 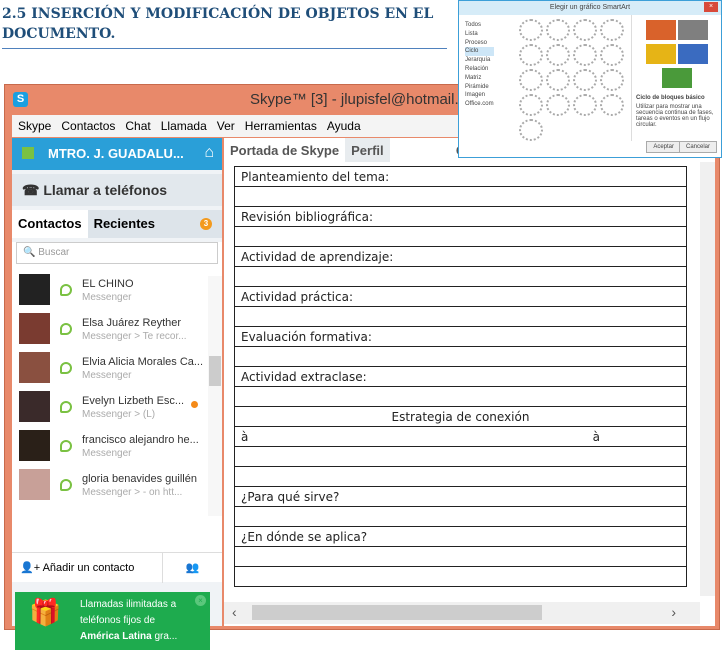 I want to click on tab-perfil: Perfil, so click(x=367, y=150).